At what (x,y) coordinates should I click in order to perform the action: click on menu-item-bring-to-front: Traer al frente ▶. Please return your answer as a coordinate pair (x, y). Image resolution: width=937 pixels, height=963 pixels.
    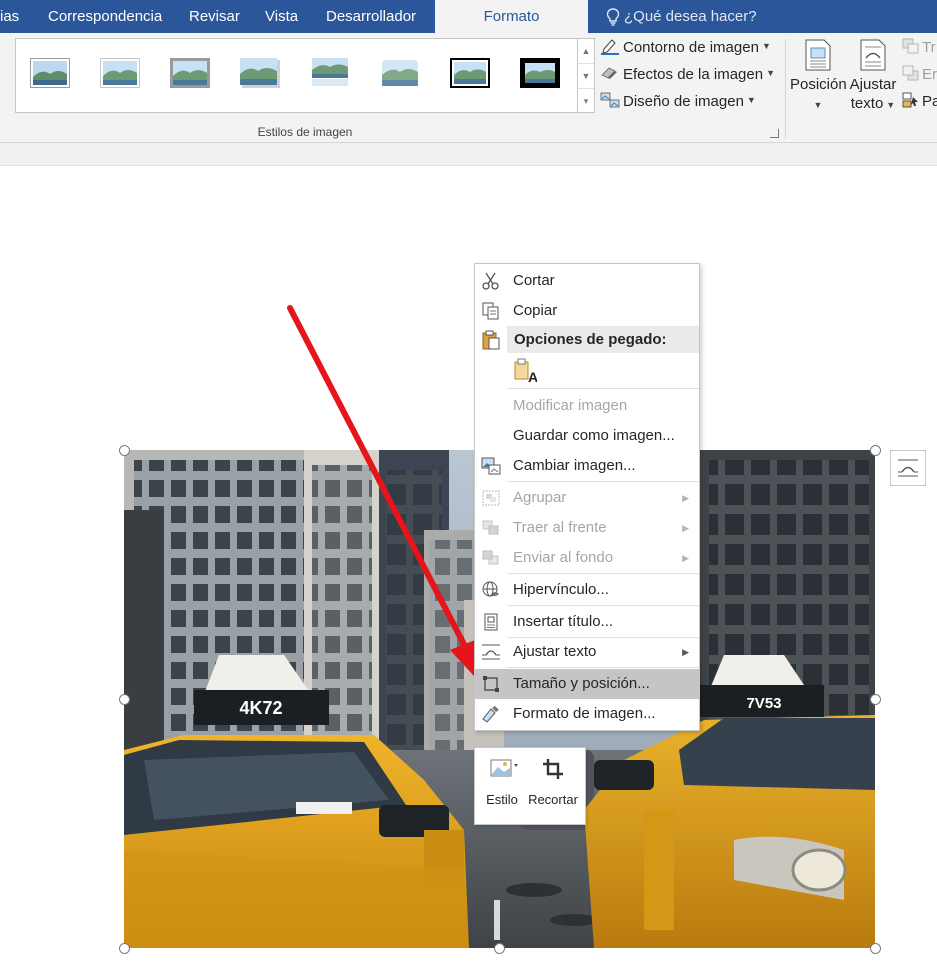
    Looking at the image, I should click on (587, 528).